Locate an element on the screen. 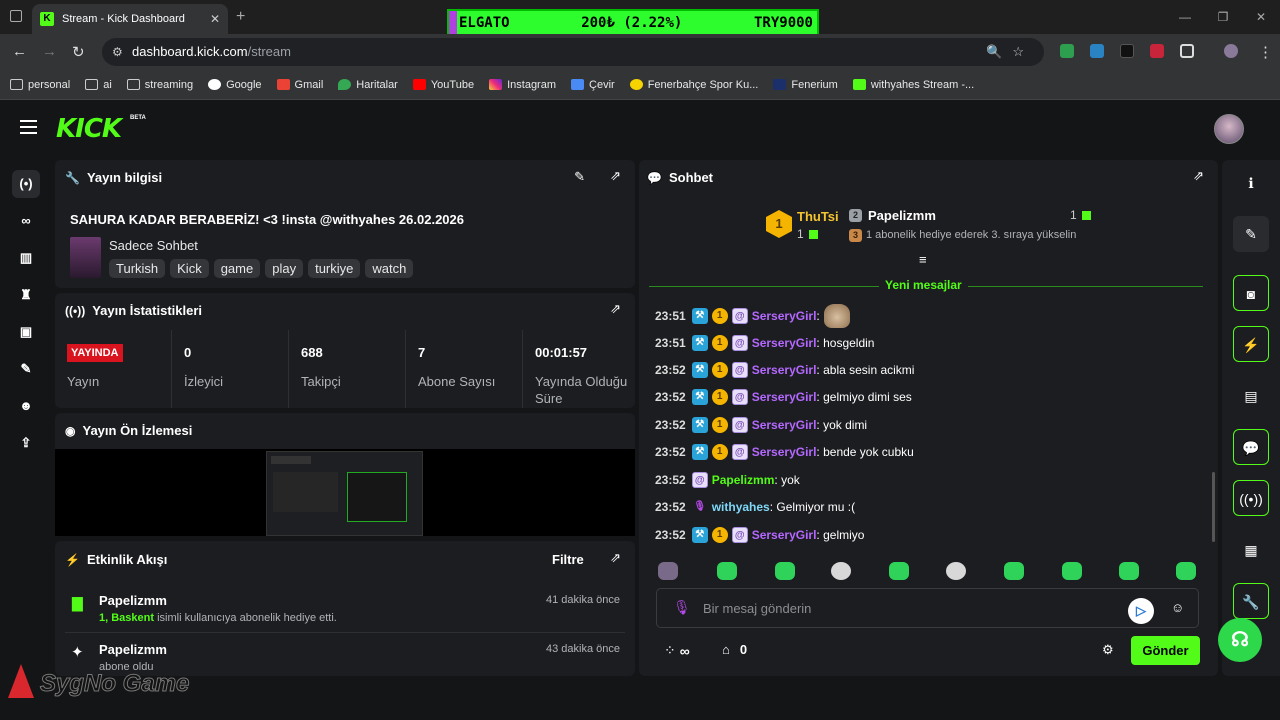 This screenshot has height=720, width=1280. edit-icon: ✎ is located at coordinates (1251, 234).